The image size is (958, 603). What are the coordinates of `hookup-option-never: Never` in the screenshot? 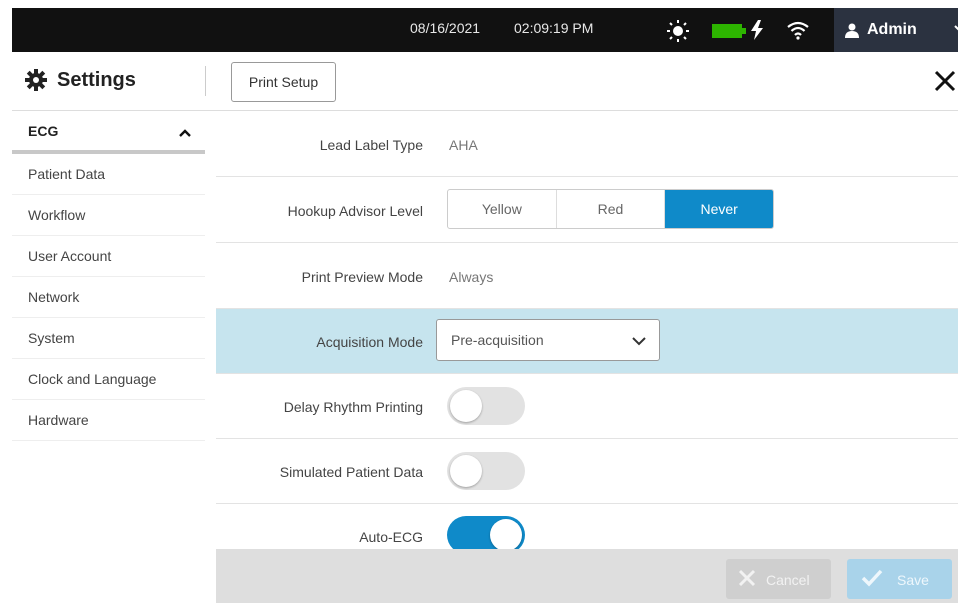 It's located at (719, 209).